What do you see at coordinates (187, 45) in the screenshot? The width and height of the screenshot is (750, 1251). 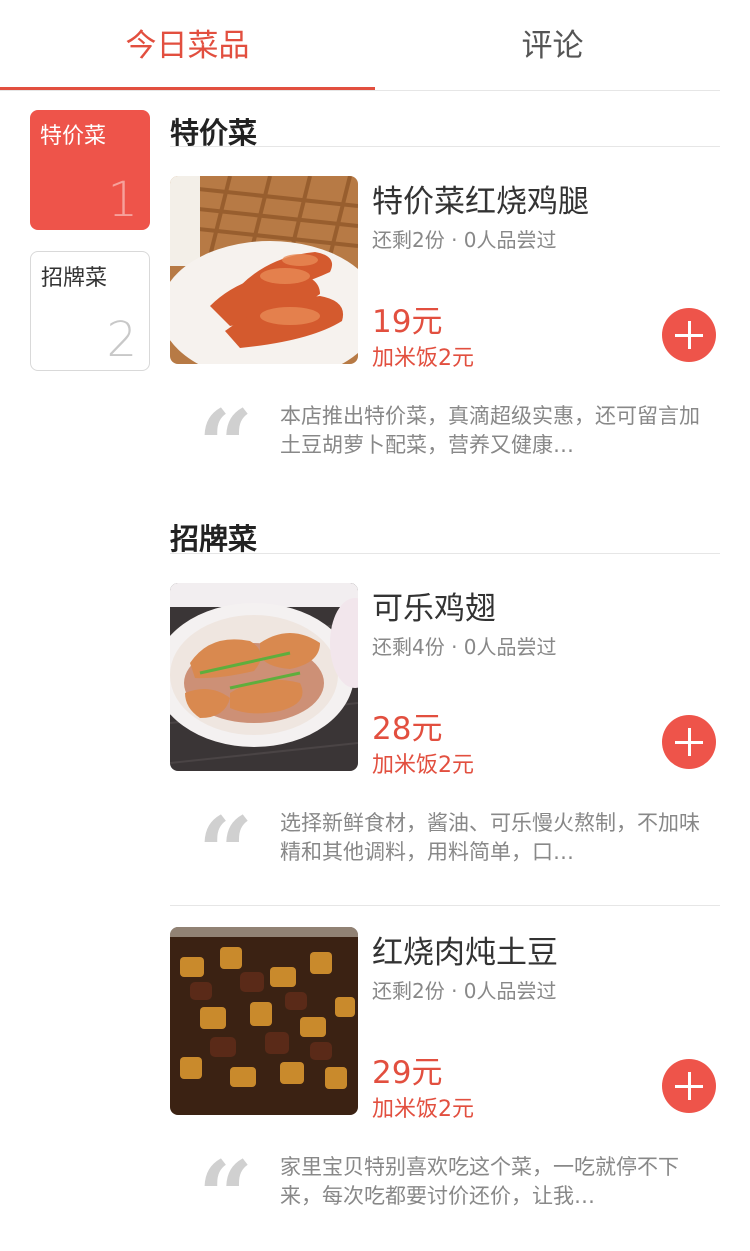 I see `tab-today-dishes: 今日菜品` at bounding box center [187, 45].